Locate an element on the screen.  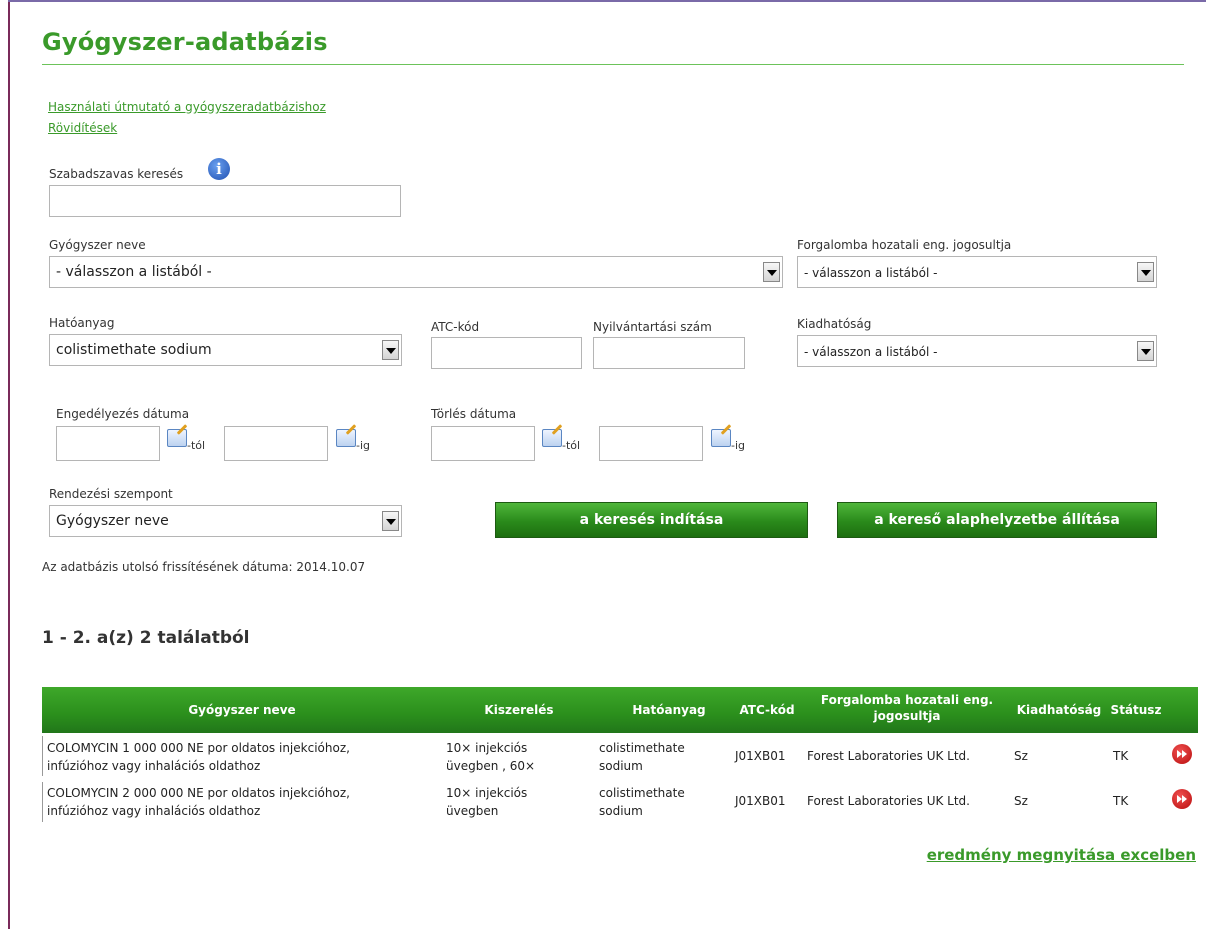
approval-date-to-input is located at coordinates (276, 443).